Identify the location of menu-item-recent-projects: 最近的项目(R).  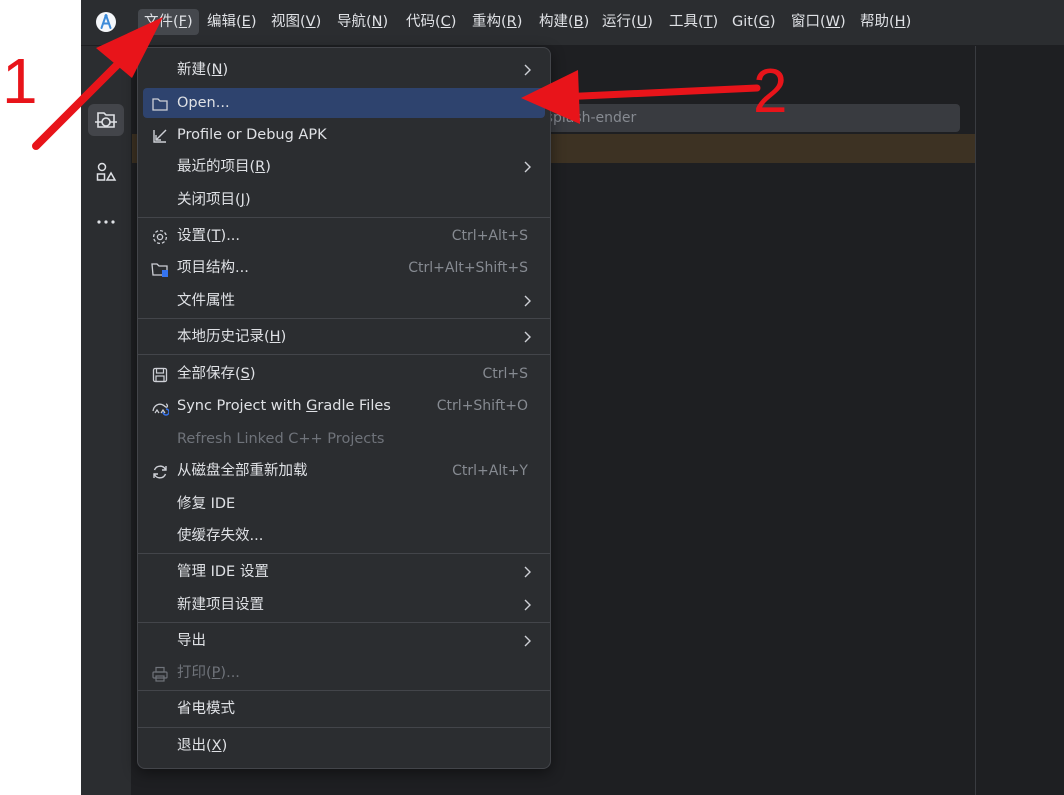
(344, 167).